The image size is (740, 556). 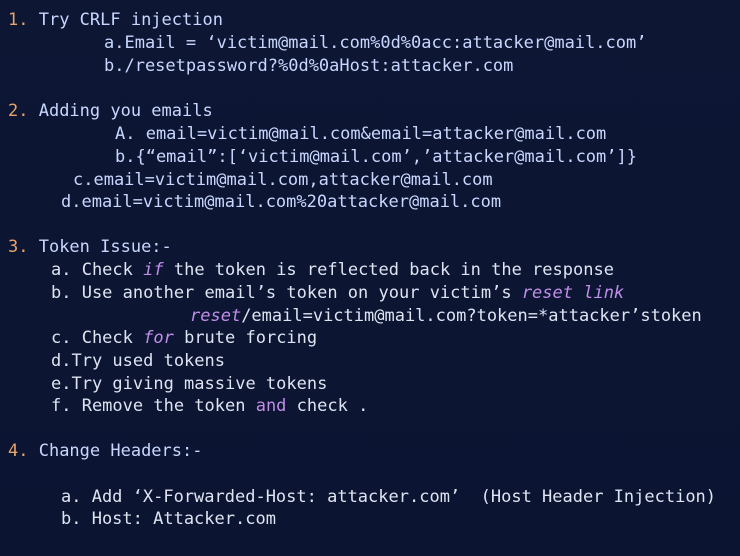 What do you see at coordinates (125, 20) in the screenshot?
I see `section-1-title: Try CRLF injection` at bounding box center [125, 20].